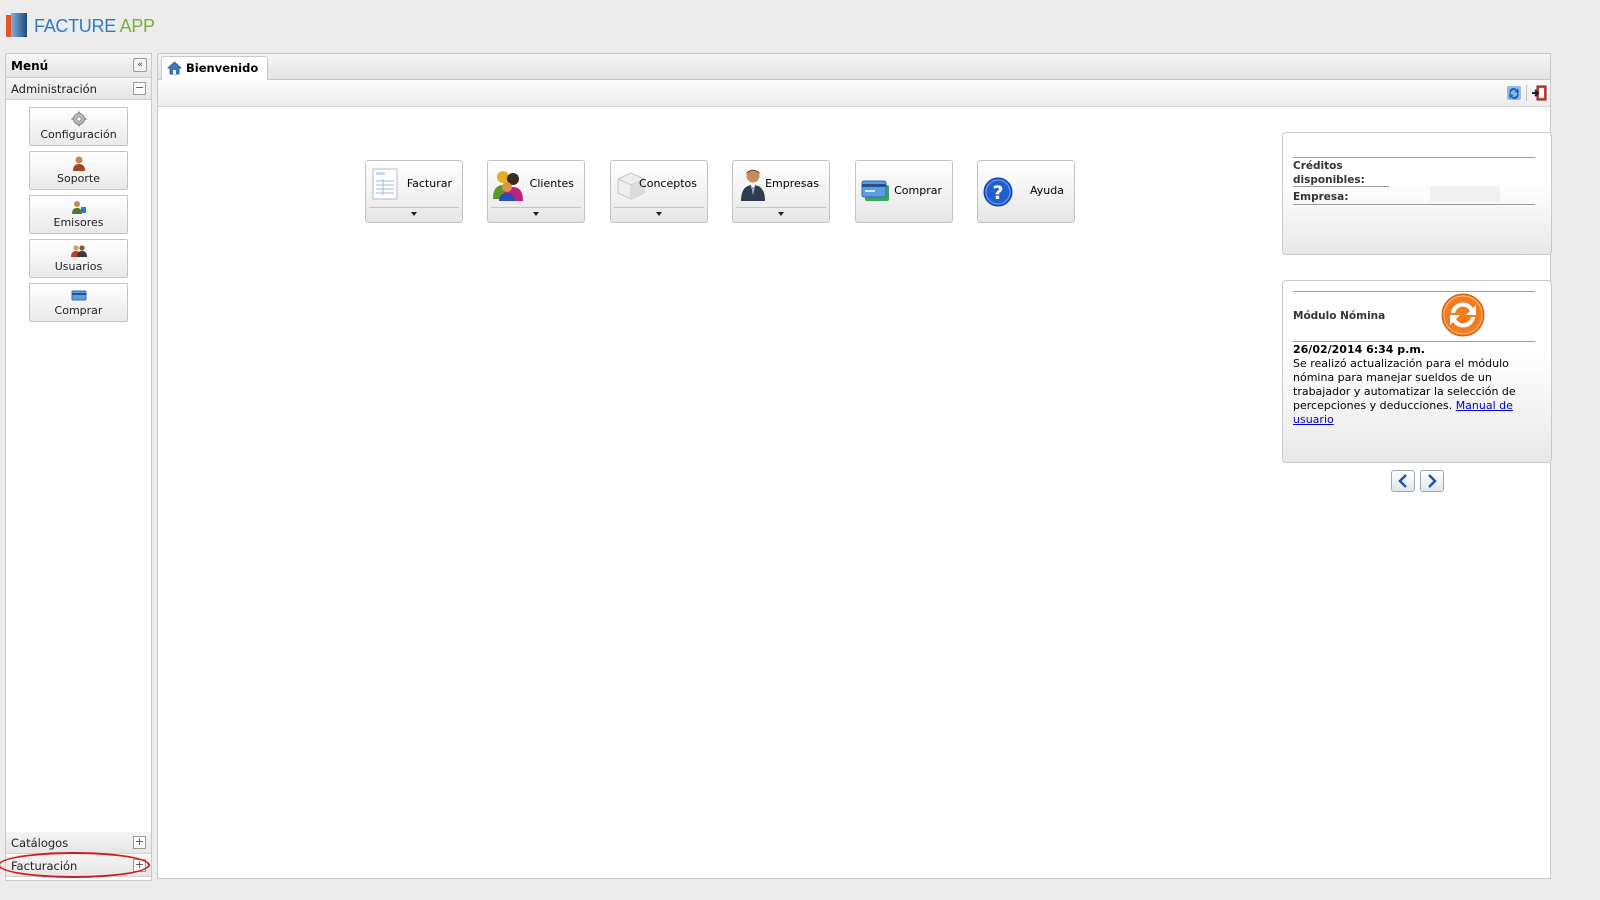 This screenshot has height=900, width=1600. Describe the element at coordinates (78, 843) in the screenshot. I see `sidebar-section-catalogos: Catálogos +` at that location.